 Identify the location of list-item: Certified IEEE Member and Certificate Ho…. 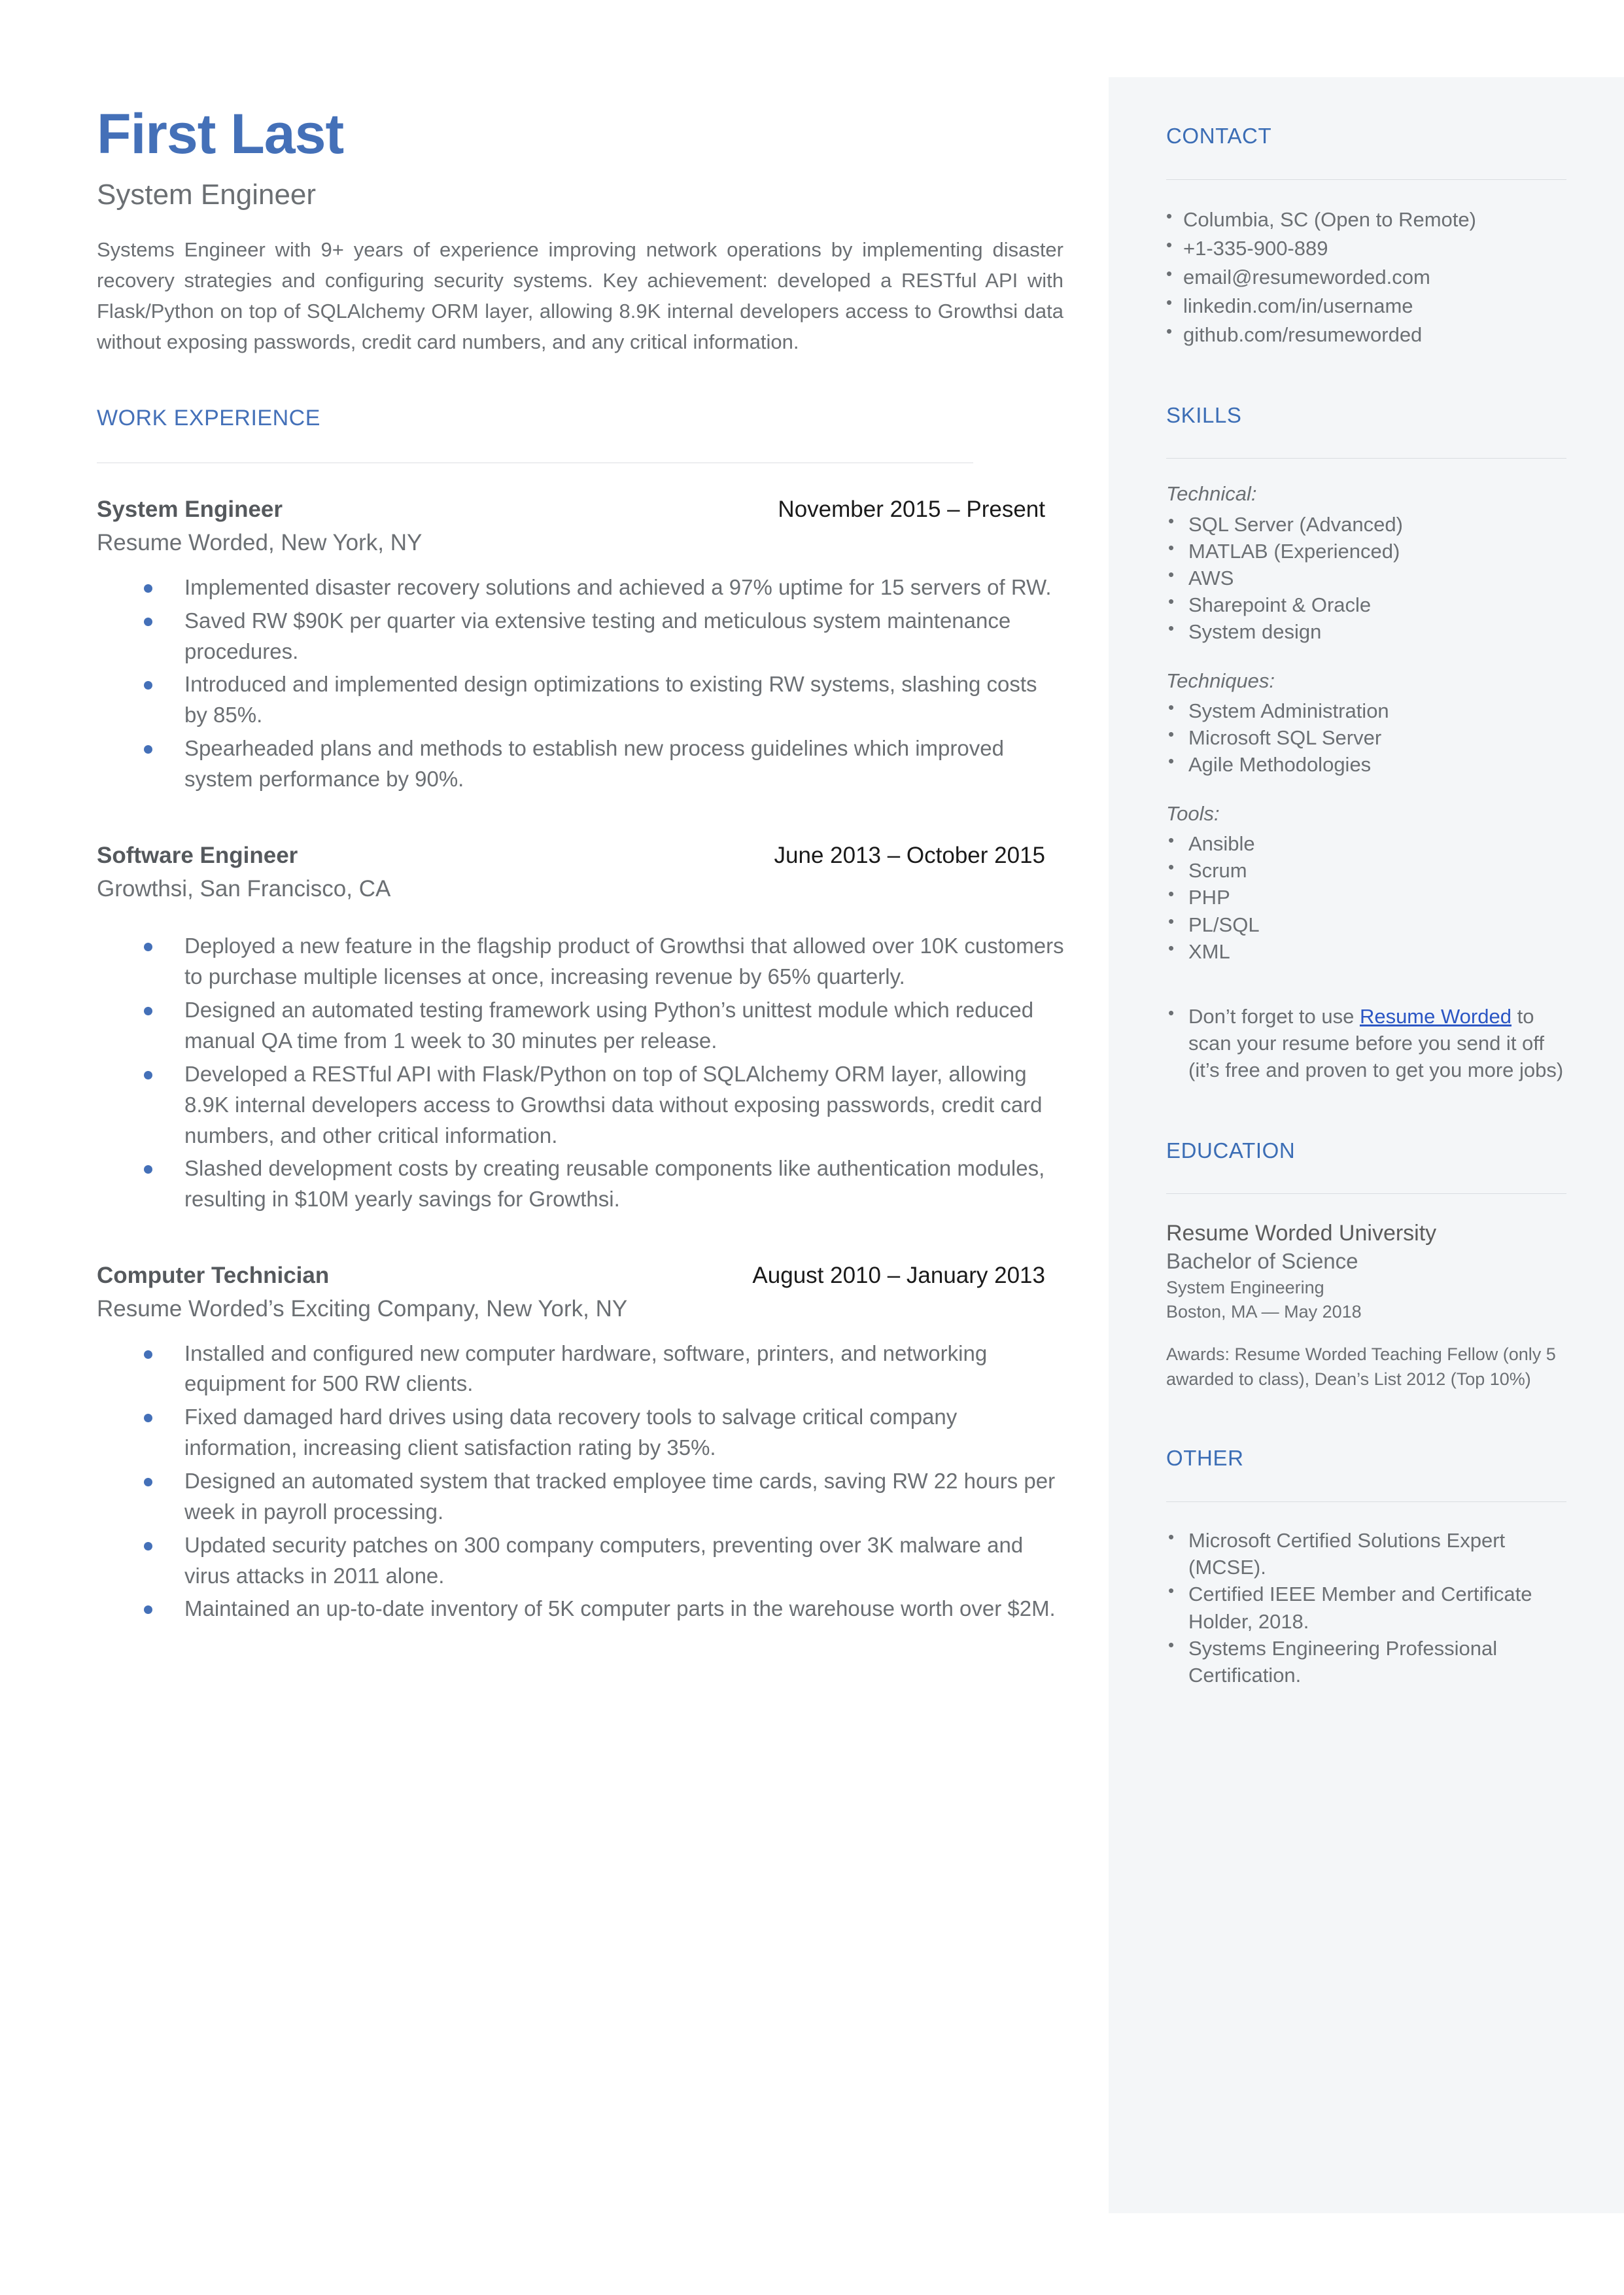
(1366, 1606).